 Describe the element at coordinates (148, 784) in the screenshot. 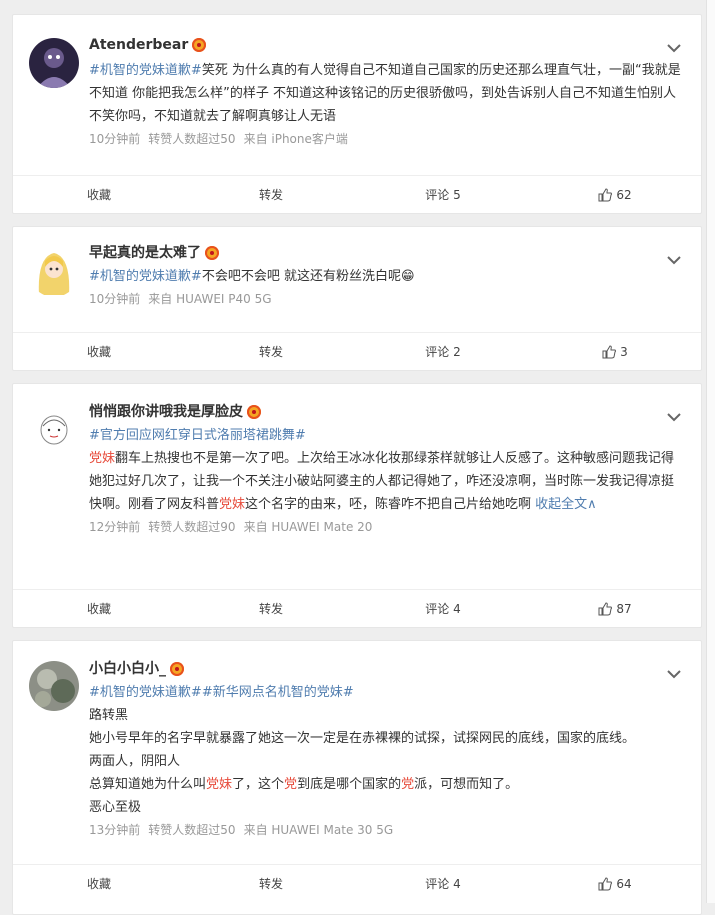

I see `post-content: 总算知道她为什么叫` at that location.